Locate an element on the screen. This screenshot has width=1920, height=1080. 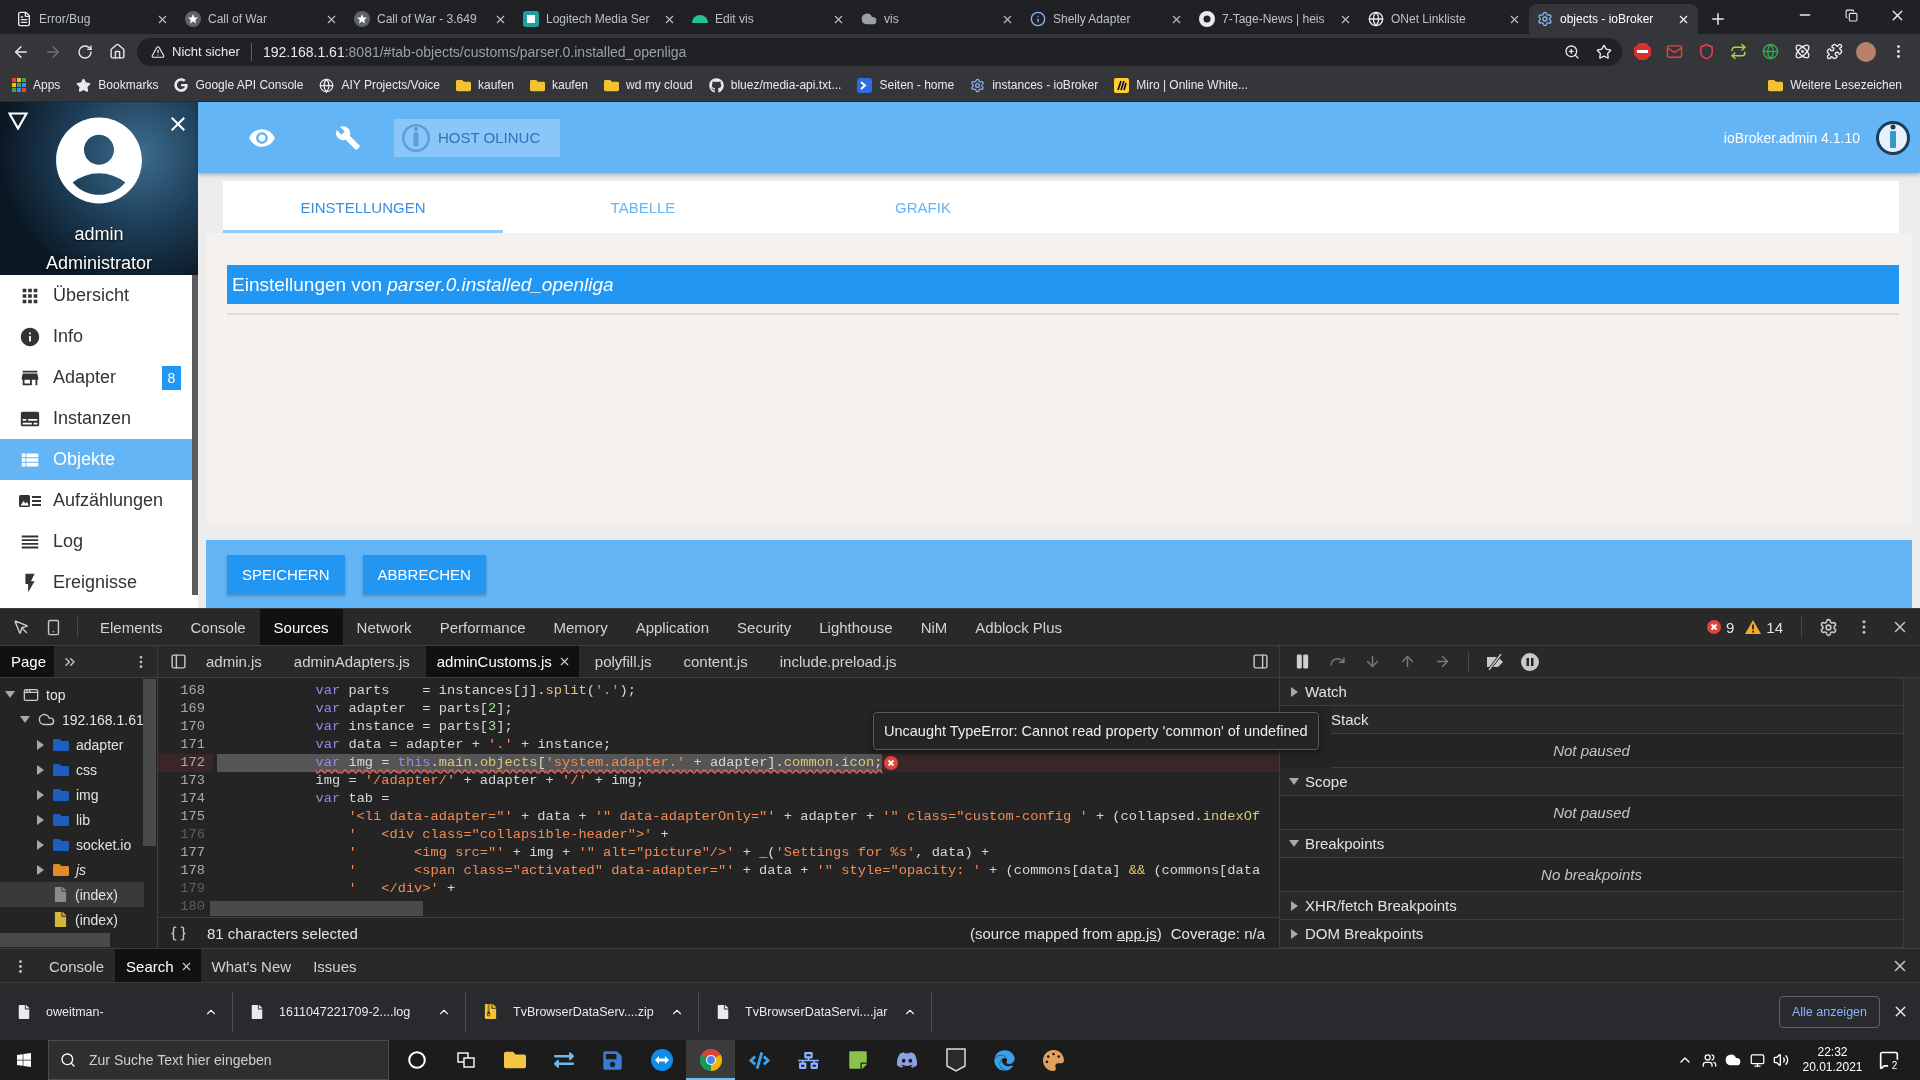
pause-icon is located at coordinates (1302, 661).